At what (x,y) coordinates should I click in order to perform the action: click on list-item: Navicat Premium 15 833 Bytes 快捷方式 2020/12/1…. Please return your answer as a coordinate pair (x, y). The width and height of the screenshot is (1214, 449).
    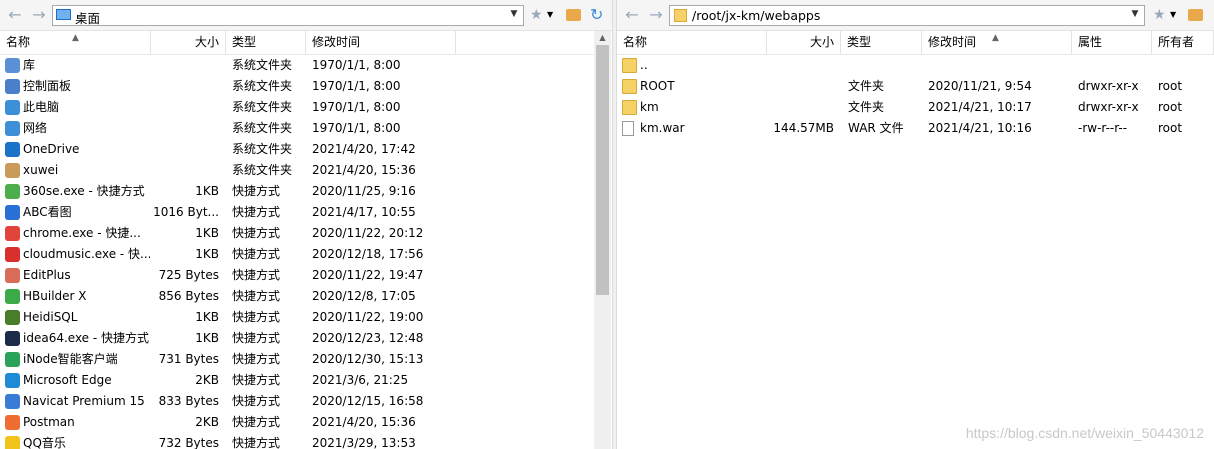
    Looking at the image, I should click on (306, 401).